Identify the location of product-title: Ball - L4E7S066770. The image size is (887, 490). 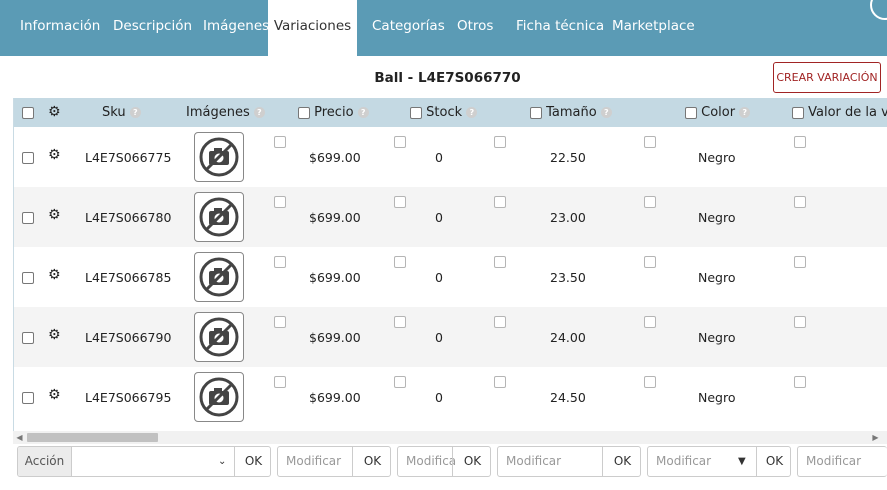
(447, 78).